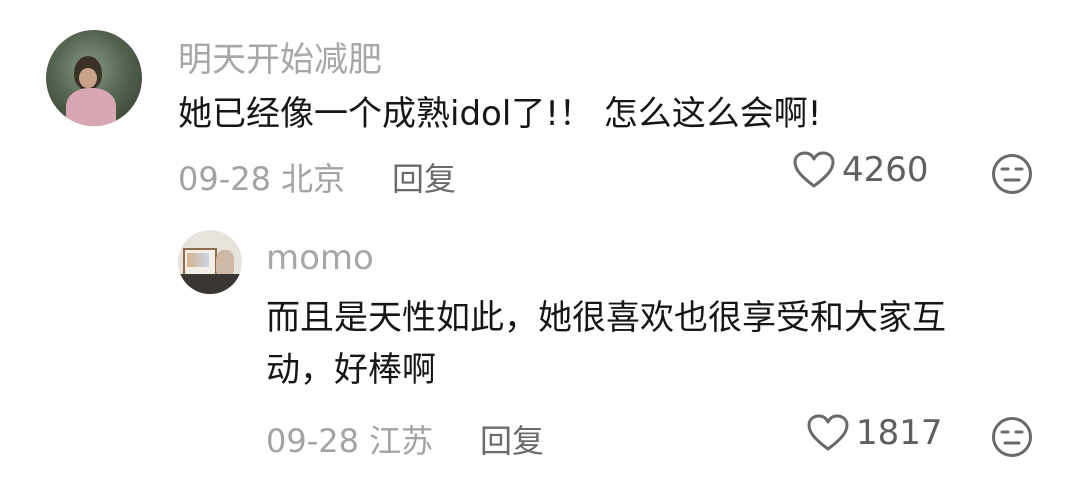  Describe the element at coordinates (88, 78) in the screenshot. I see `avatar-face` at that location.